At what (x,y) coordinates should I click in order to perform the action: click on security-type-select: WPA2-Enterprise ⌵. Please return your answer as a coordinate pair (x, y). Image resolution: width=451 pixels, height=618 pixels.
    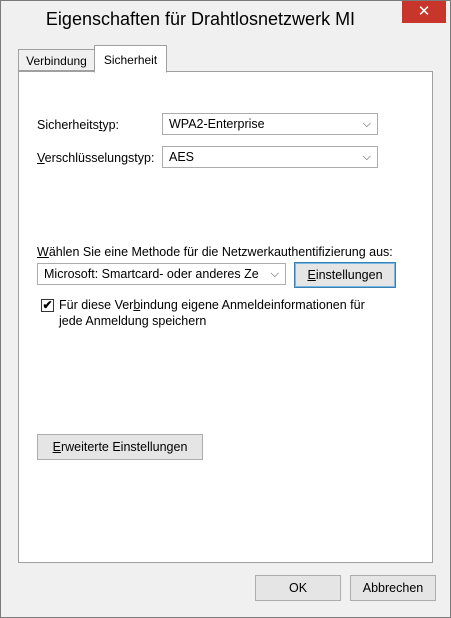
    Looking at the image, I should click on (270, 124).